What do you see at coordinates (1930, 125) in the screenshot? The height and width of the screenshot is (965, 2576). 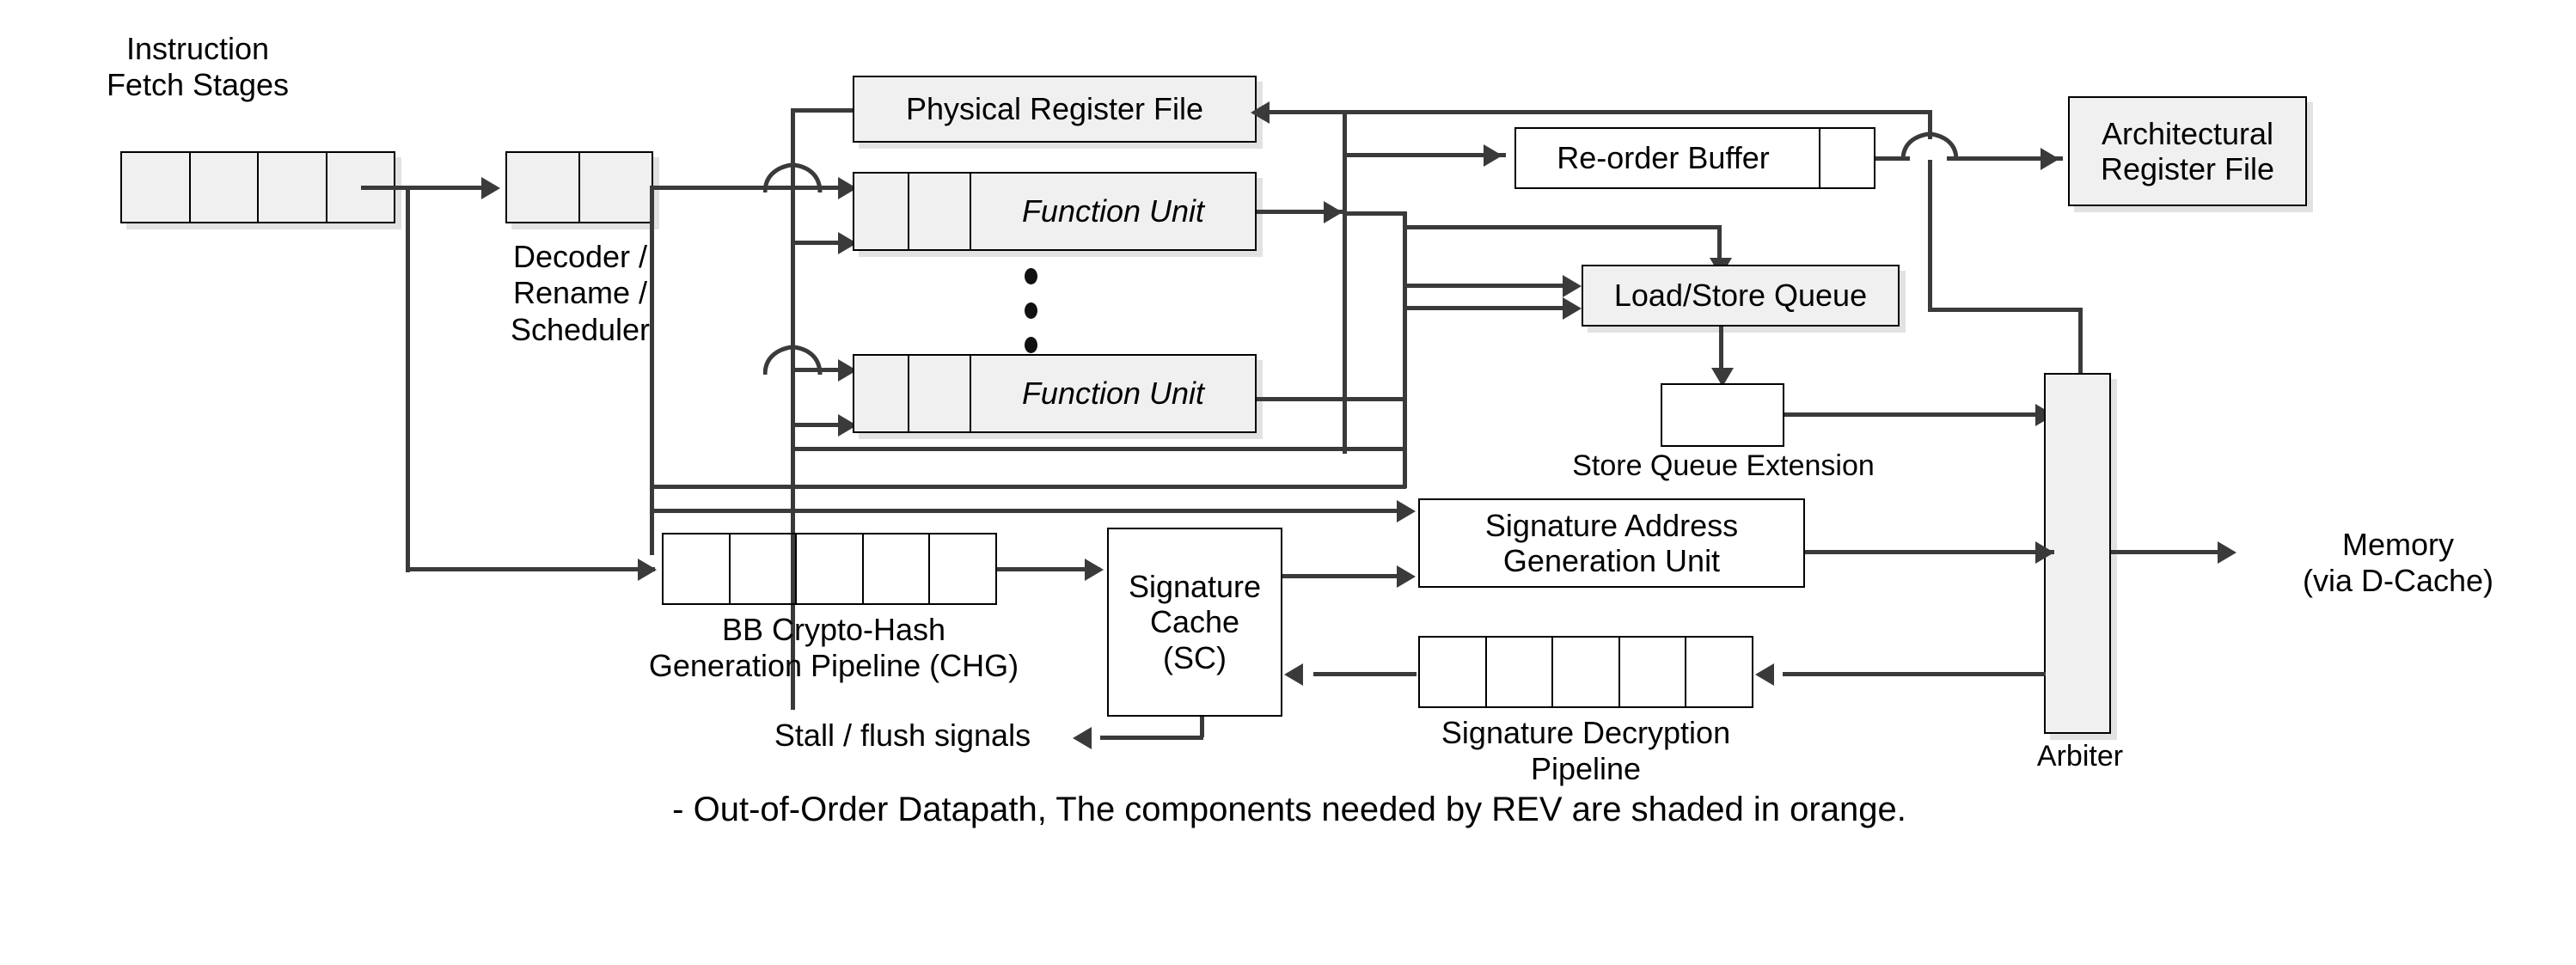 I see `wire-rob-to-prf-up` at bounding box center [1930, 125].